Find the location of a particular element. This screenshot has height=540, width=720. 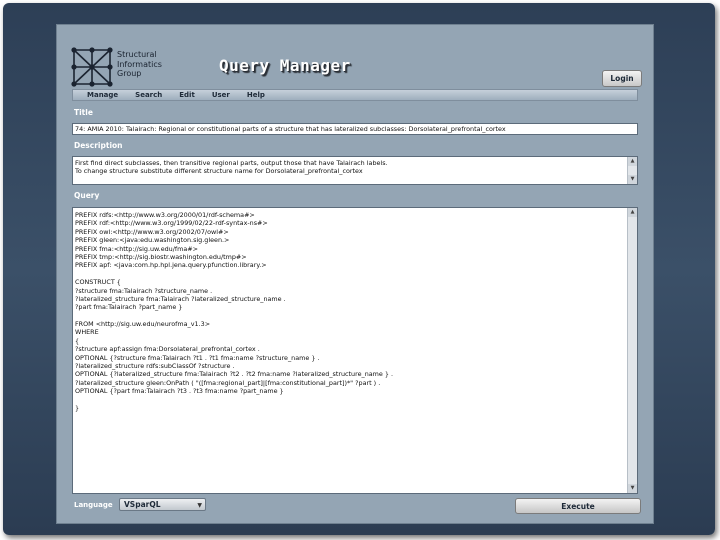

query-line: FROM <http://sig.uw.edu/neurofma_v1.3> is located at coordinates (143, 324).